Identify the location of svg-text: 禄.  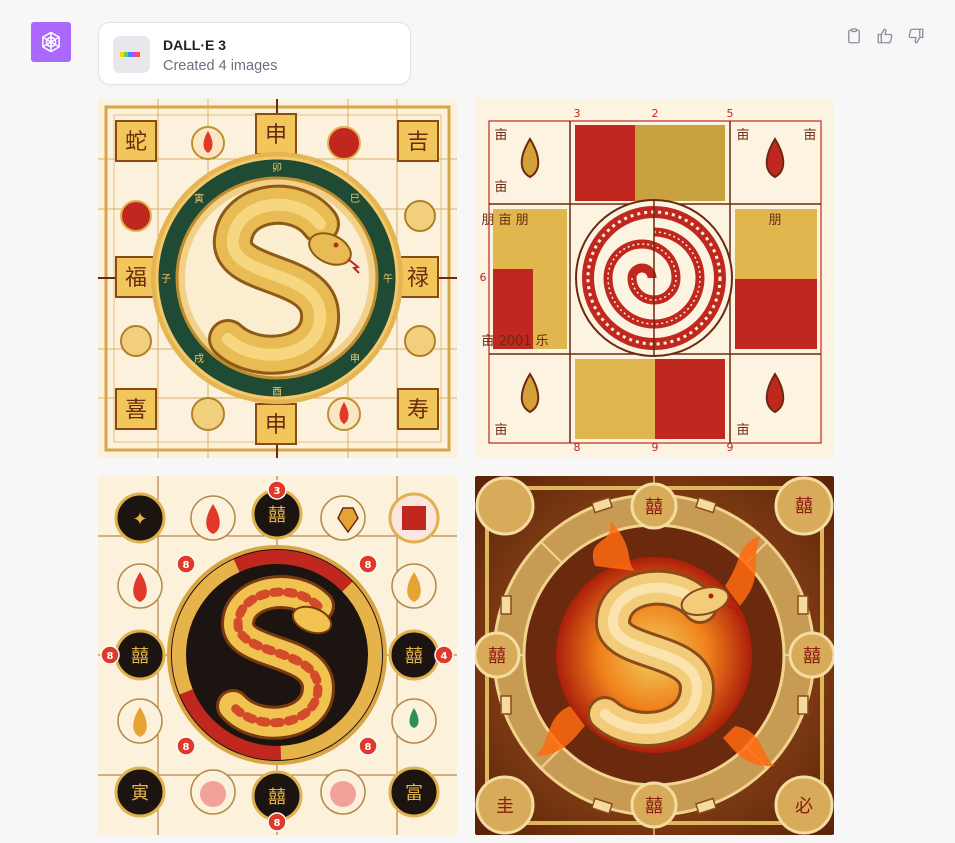
(418, 278).